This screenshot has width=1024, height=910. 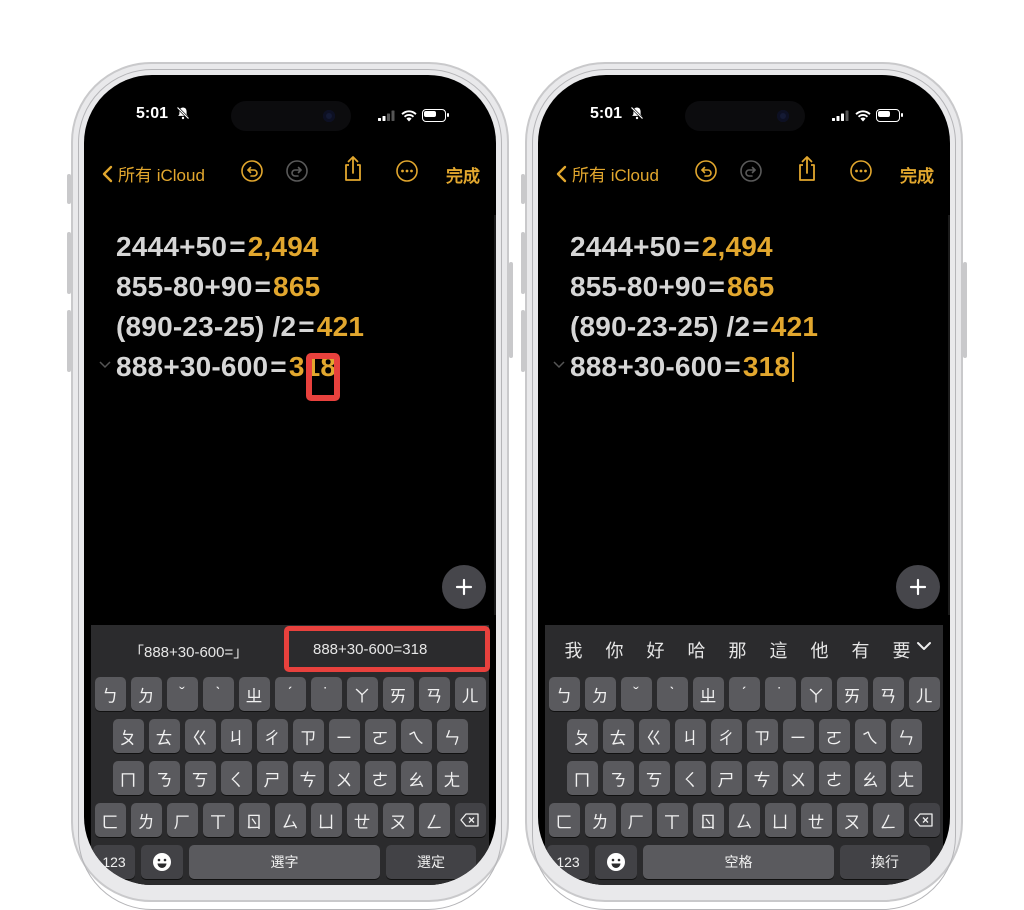 What do you see at coordinates (470, 820) in the screenshot?
I see `delete-key` at bounding box center [470, 820].